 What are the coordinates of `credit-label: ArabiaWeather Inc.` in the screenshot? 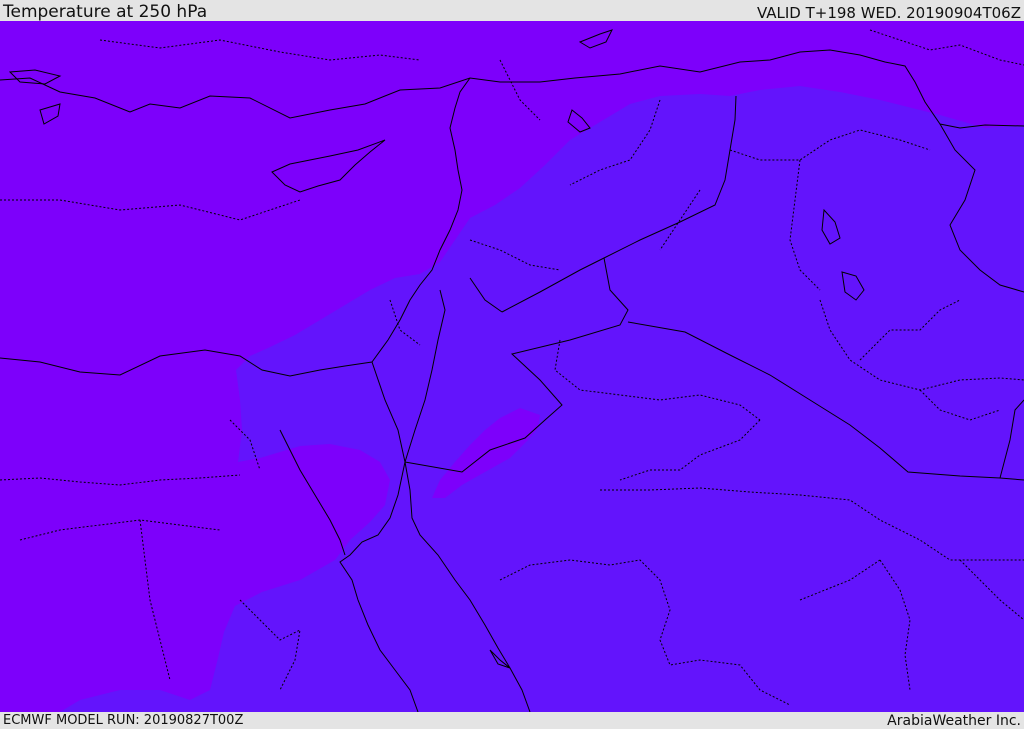 It's located at (954, 721).